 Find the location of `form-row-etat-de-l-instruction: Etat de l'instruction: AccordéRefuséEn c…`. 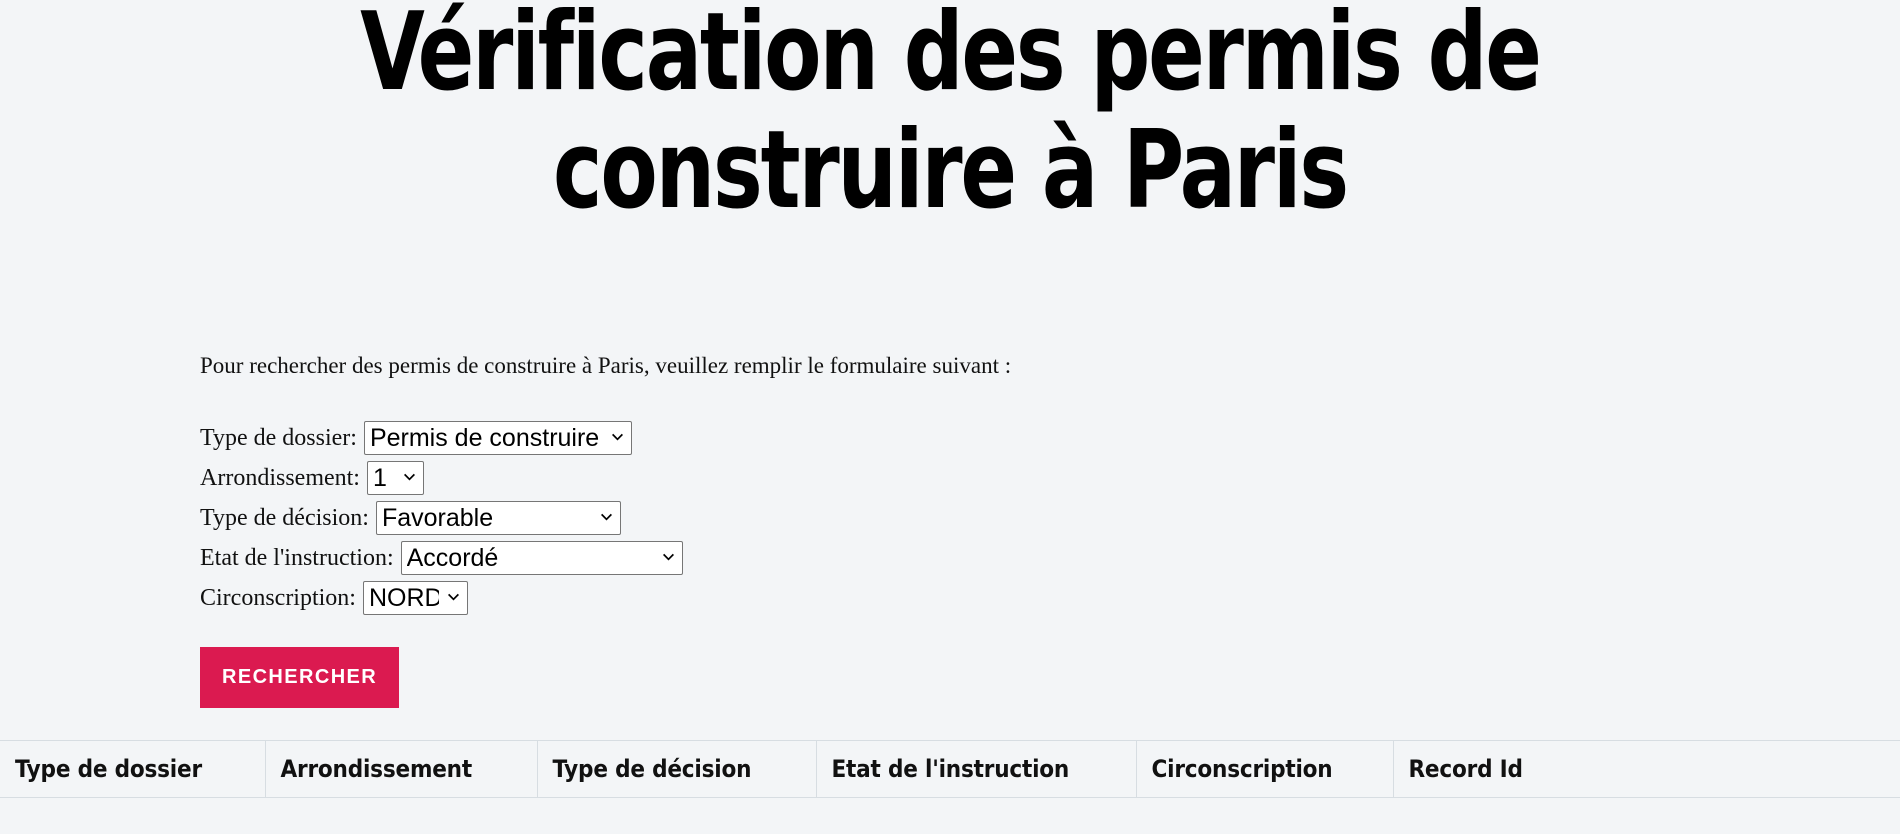

form-row-etat-de-l-instruction: Etat de l'instruction: AccordéRefuséEn c… is located at coordinates (900, 558).